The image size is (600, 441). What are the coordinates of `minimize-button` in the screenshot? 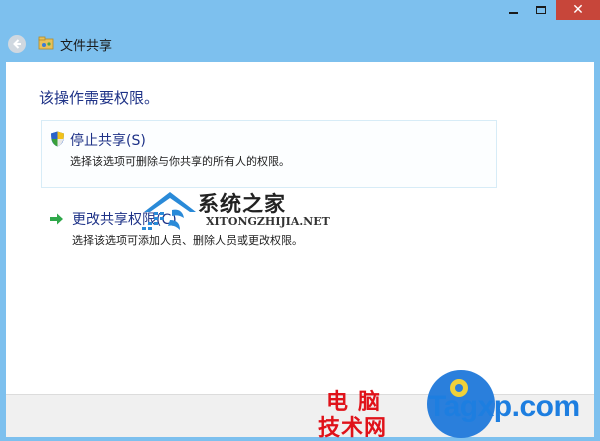 It's located at (513, 10).